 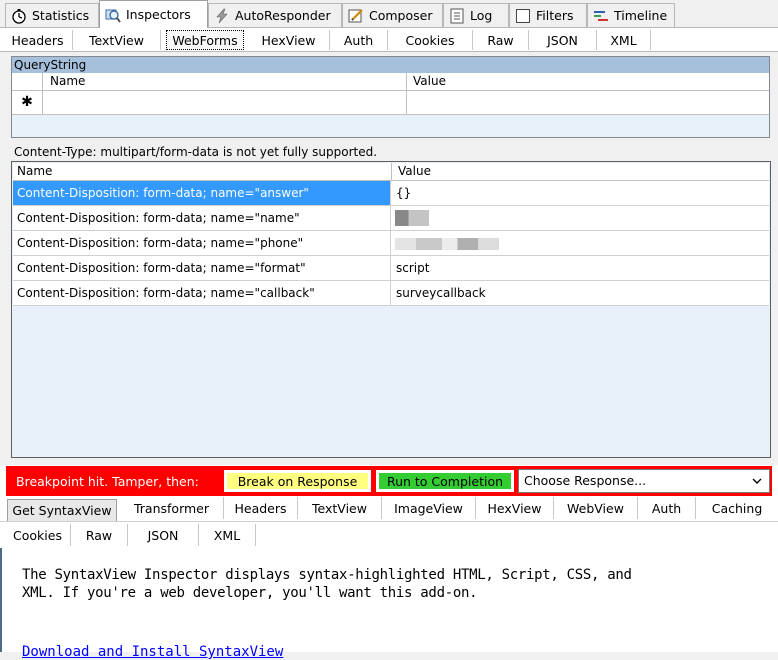 I want to click on request-tab-textview: TextView, so click(x=117, y=40).